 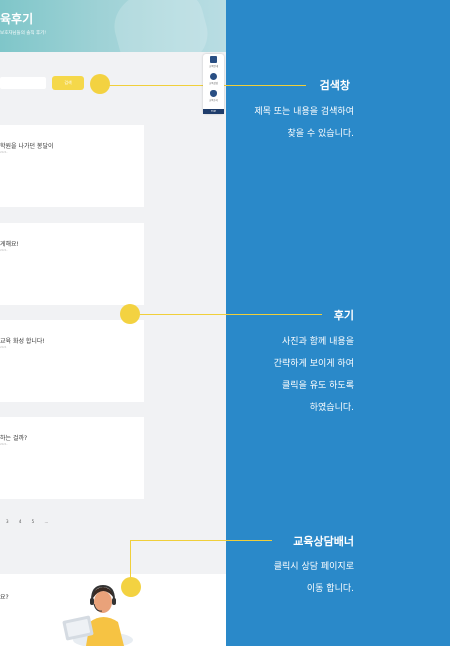 I want to click on annotation-line-text: 이동 합니다., so click(x=330, y=589).